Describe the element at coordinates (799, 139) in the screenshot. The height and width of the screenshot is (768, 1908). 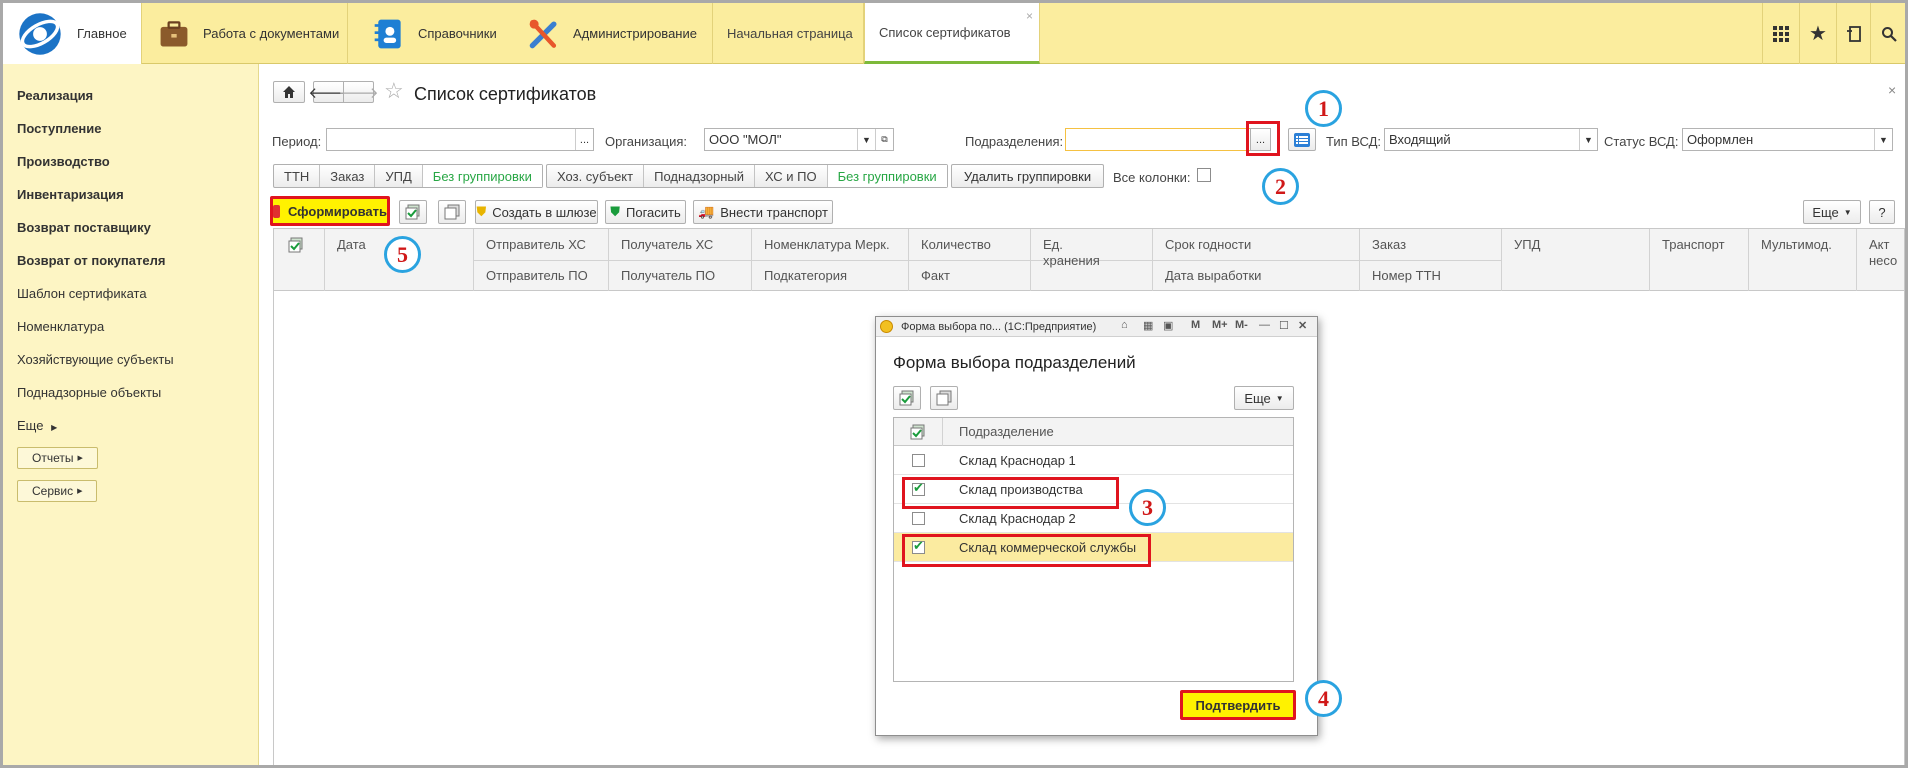
I see `org-select: ООО "МОЛ" ▼ ⧉` at that location.